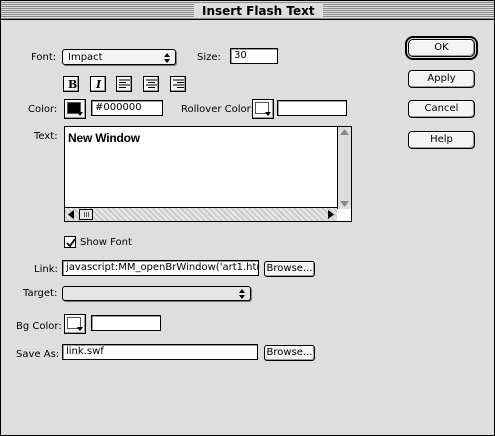 This screenshot has width=495, height=436. Describe the element at coordinates (441, 140) in the screenshot. I see `help-button: Help` at that location.